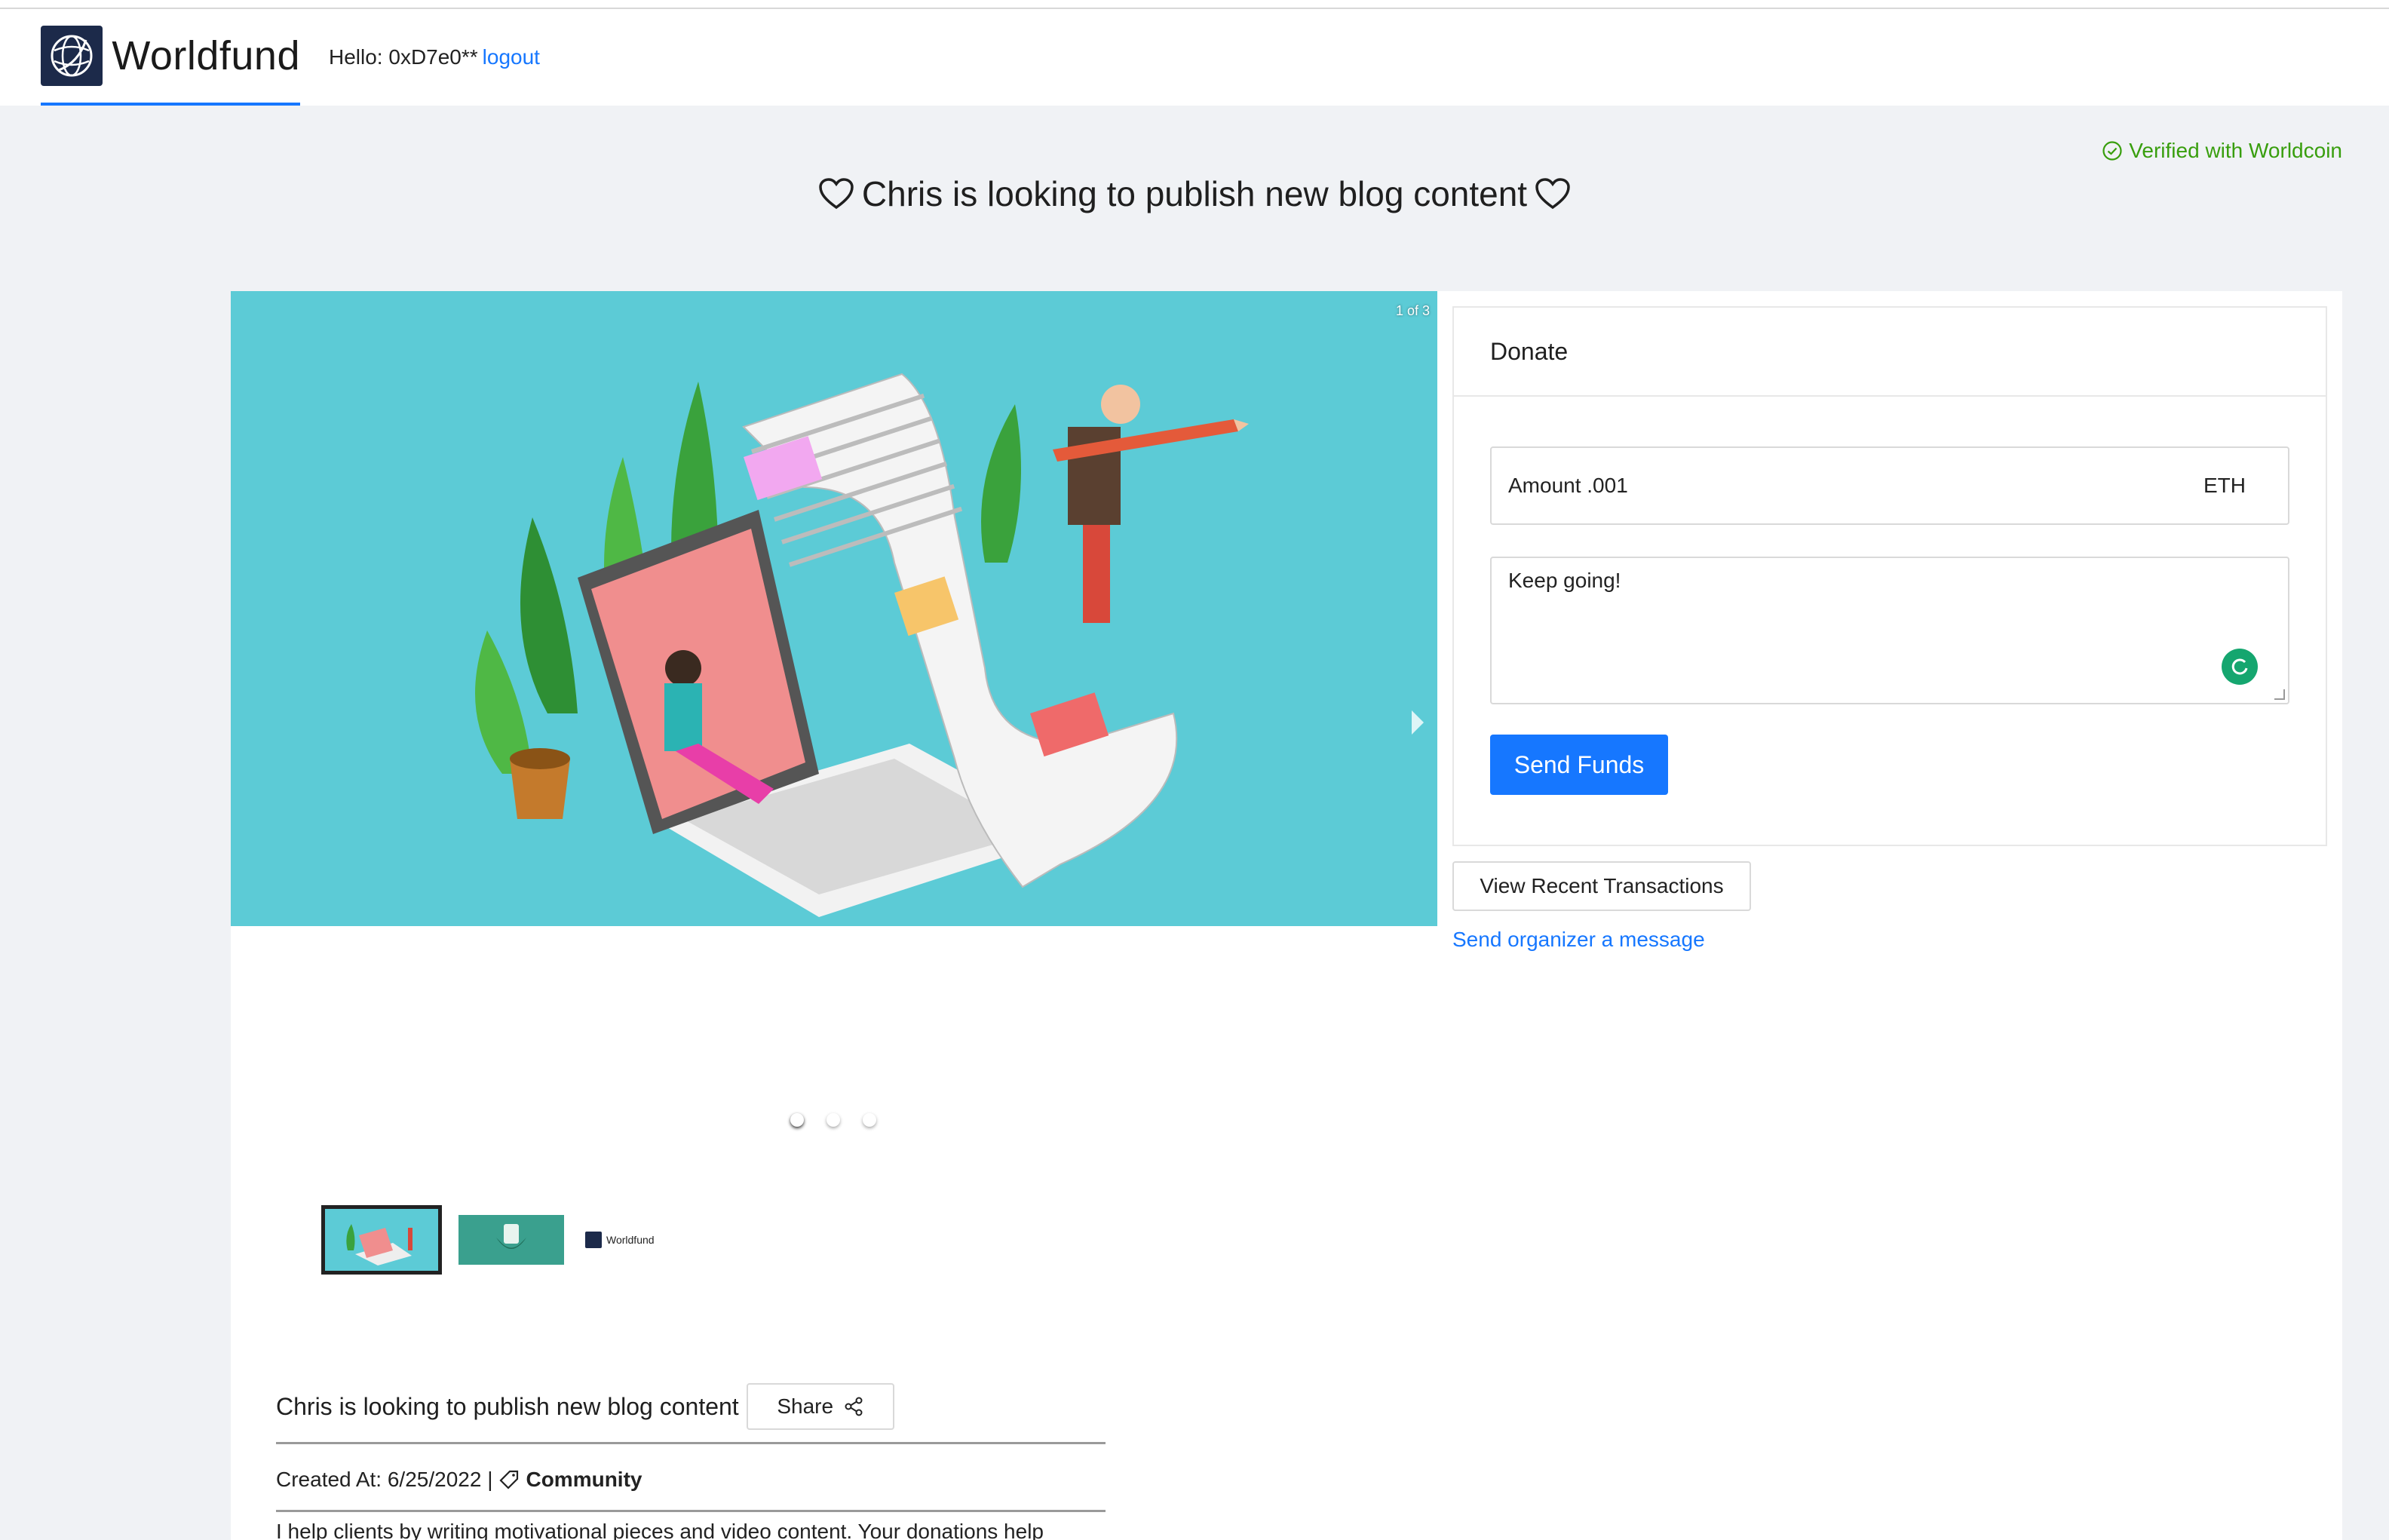 The image size is (2389, 1540). What do you see at coordinates (1418, 722) in the screenshot?
I see `next-arrow-icon` at bounding box center [1418, 722].